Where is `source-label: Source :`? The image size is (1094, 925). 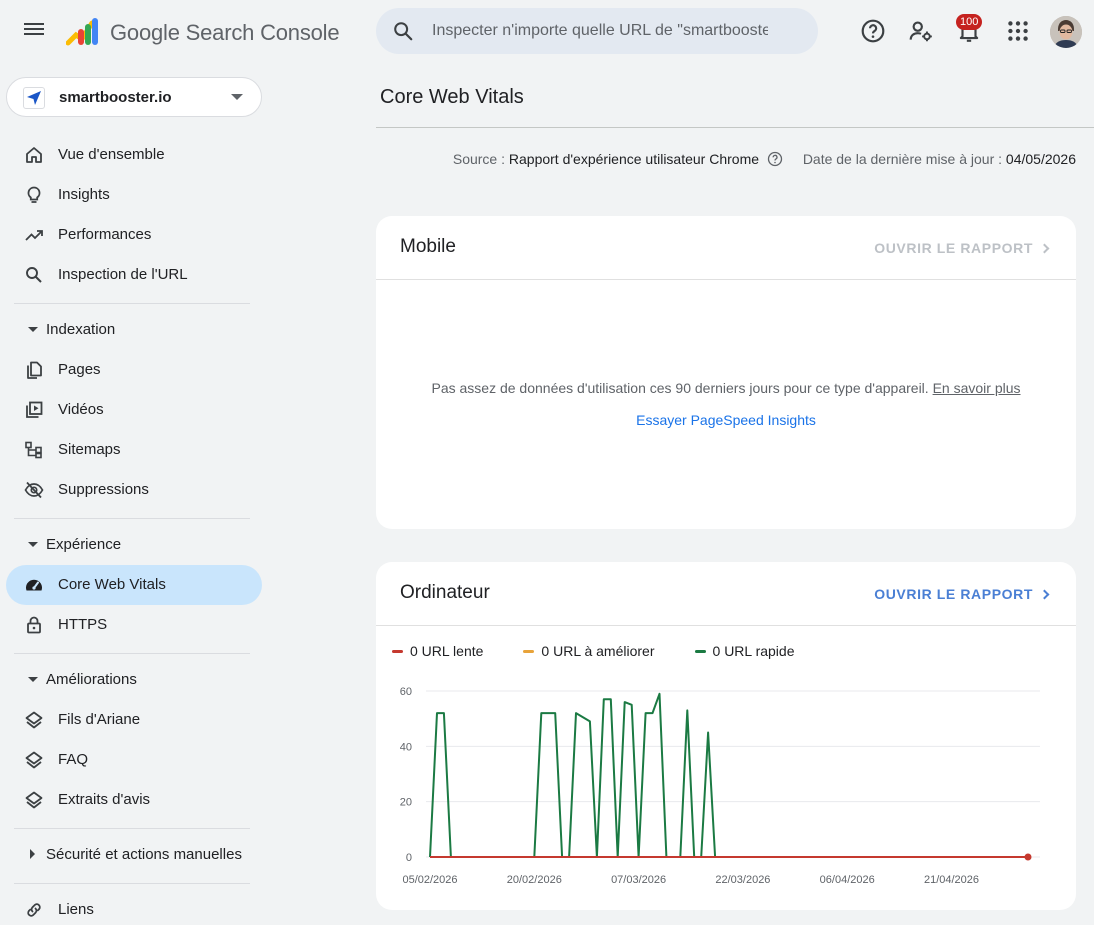 source-label: Source : is located at coordinates (478, 159).